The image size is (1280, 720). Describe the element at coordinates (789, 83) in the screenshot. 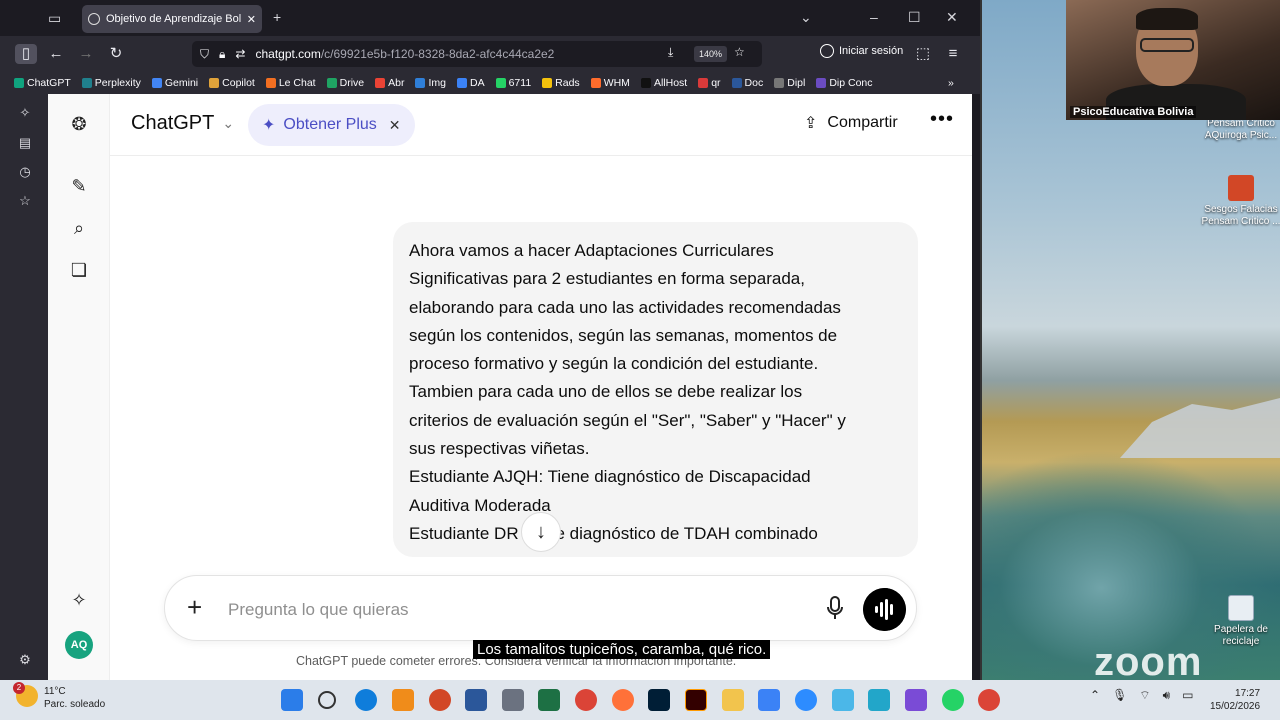

I see `bookmark-item: Dipl` at that location.